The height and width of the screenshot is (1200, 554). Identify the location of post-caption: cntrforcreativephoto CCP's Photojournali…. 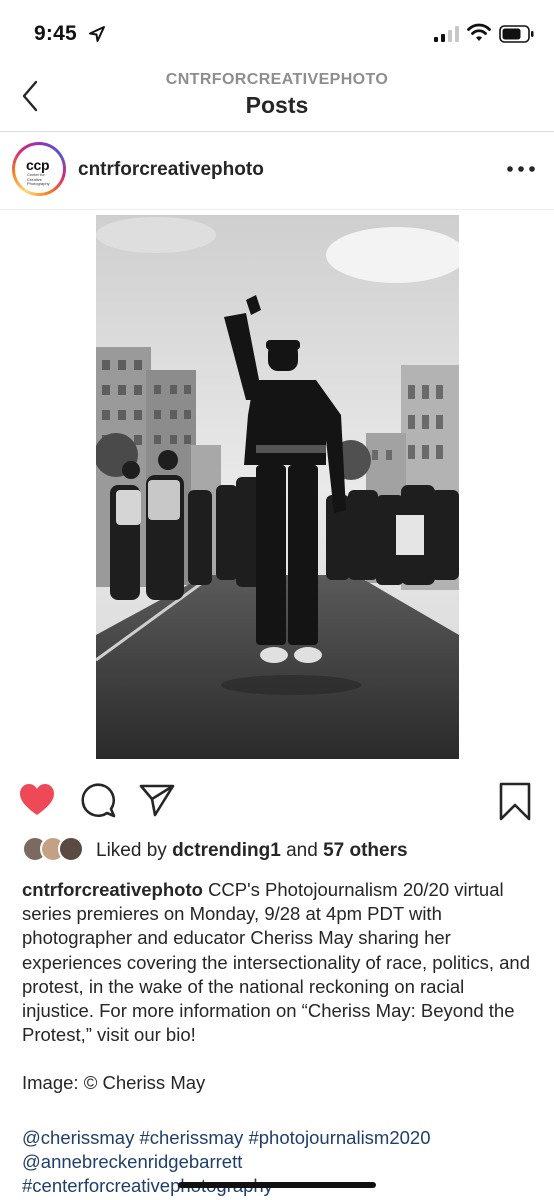
(278, 962).